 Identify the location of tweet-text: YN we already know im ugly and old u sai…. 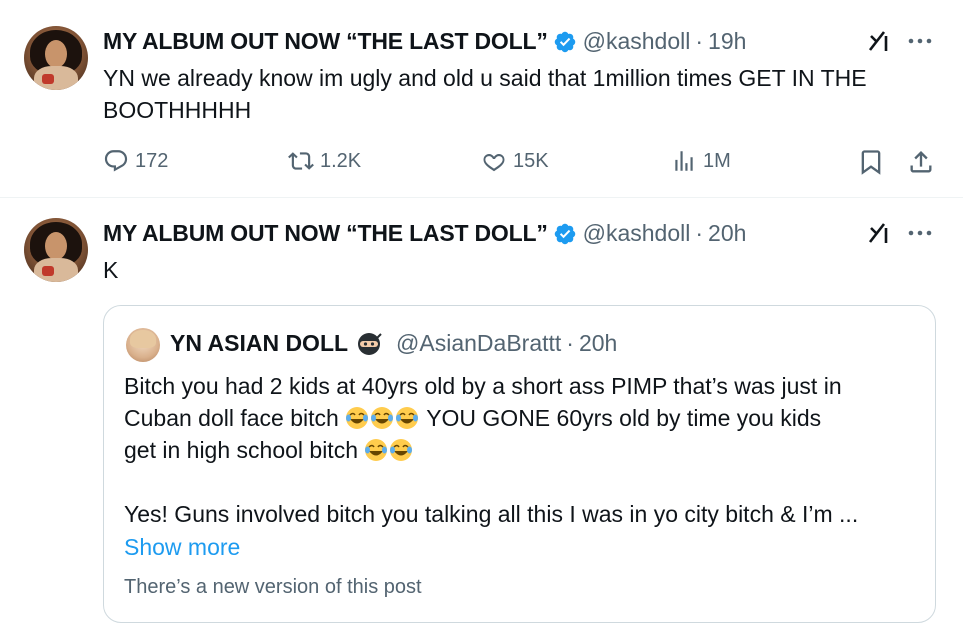
(485, 94).